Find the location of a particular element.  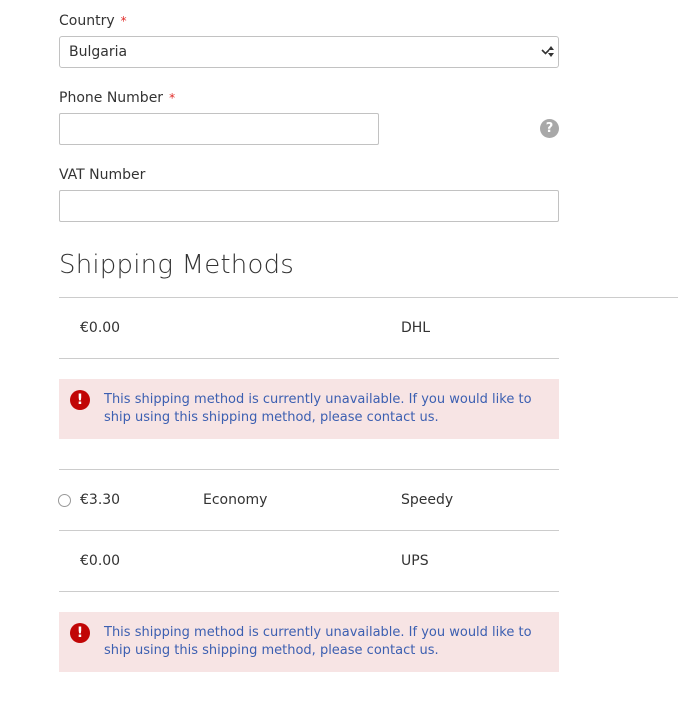

vat-number-input is located at coordinates (309, 206).